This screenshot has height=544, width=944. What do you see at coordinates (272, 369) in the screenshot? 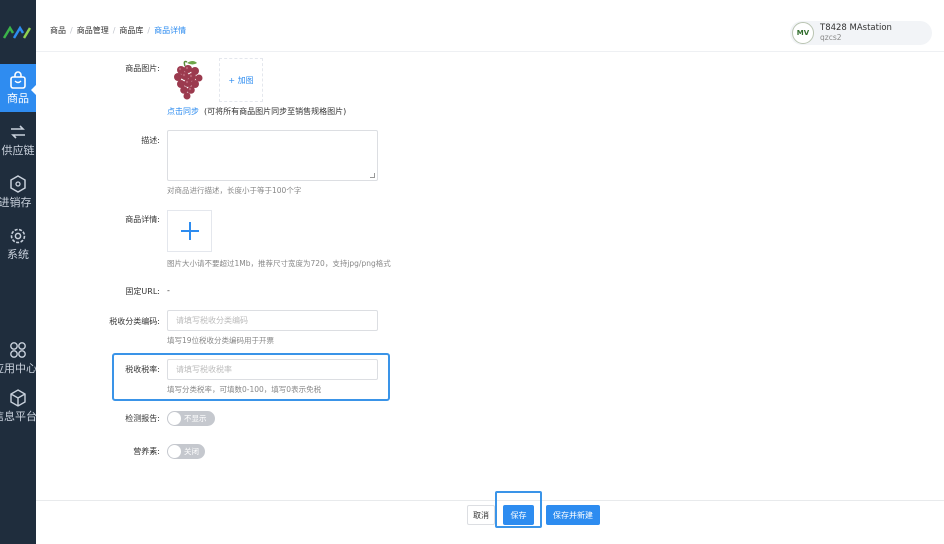
I see `tax-rate-input: 请填写税收税率` at bounding box center [272, 369].